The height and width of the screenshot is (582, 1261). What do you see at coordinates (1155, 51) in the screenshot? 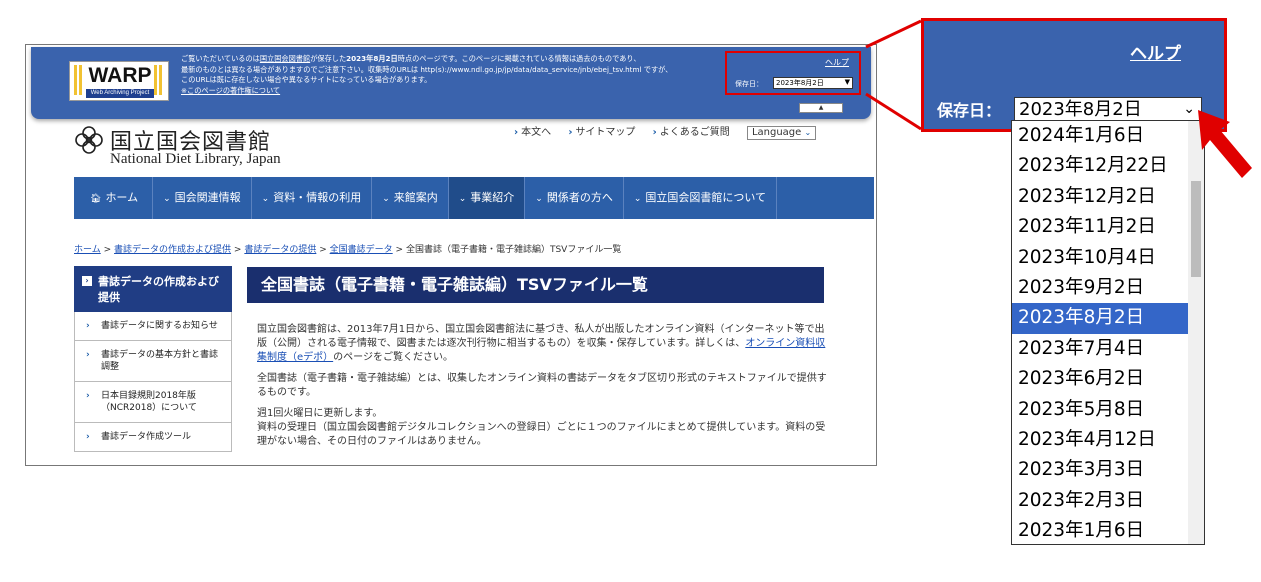
I see `help-link: ヘルプ` at bounding box center [1155, 51].